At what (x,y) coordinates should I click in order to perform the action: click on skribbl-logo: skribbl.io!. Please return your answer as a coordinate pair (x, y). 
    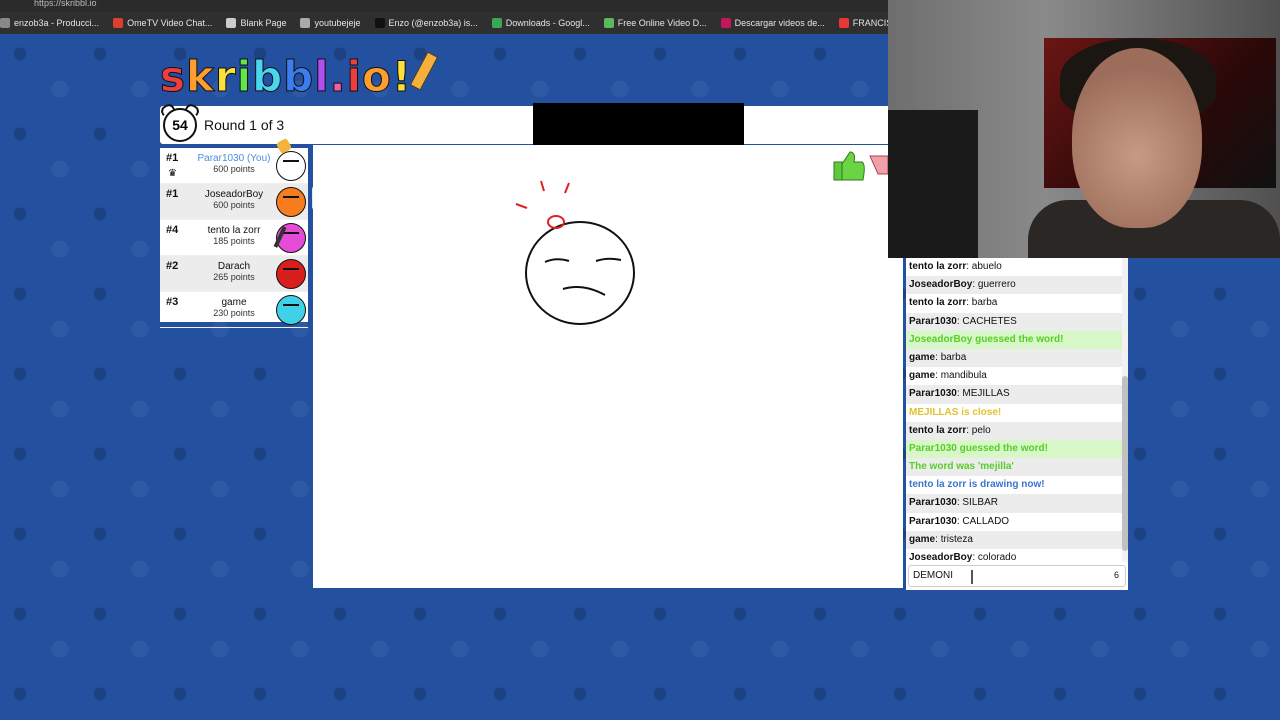
    Looking at the image, I should click on (299, 76).